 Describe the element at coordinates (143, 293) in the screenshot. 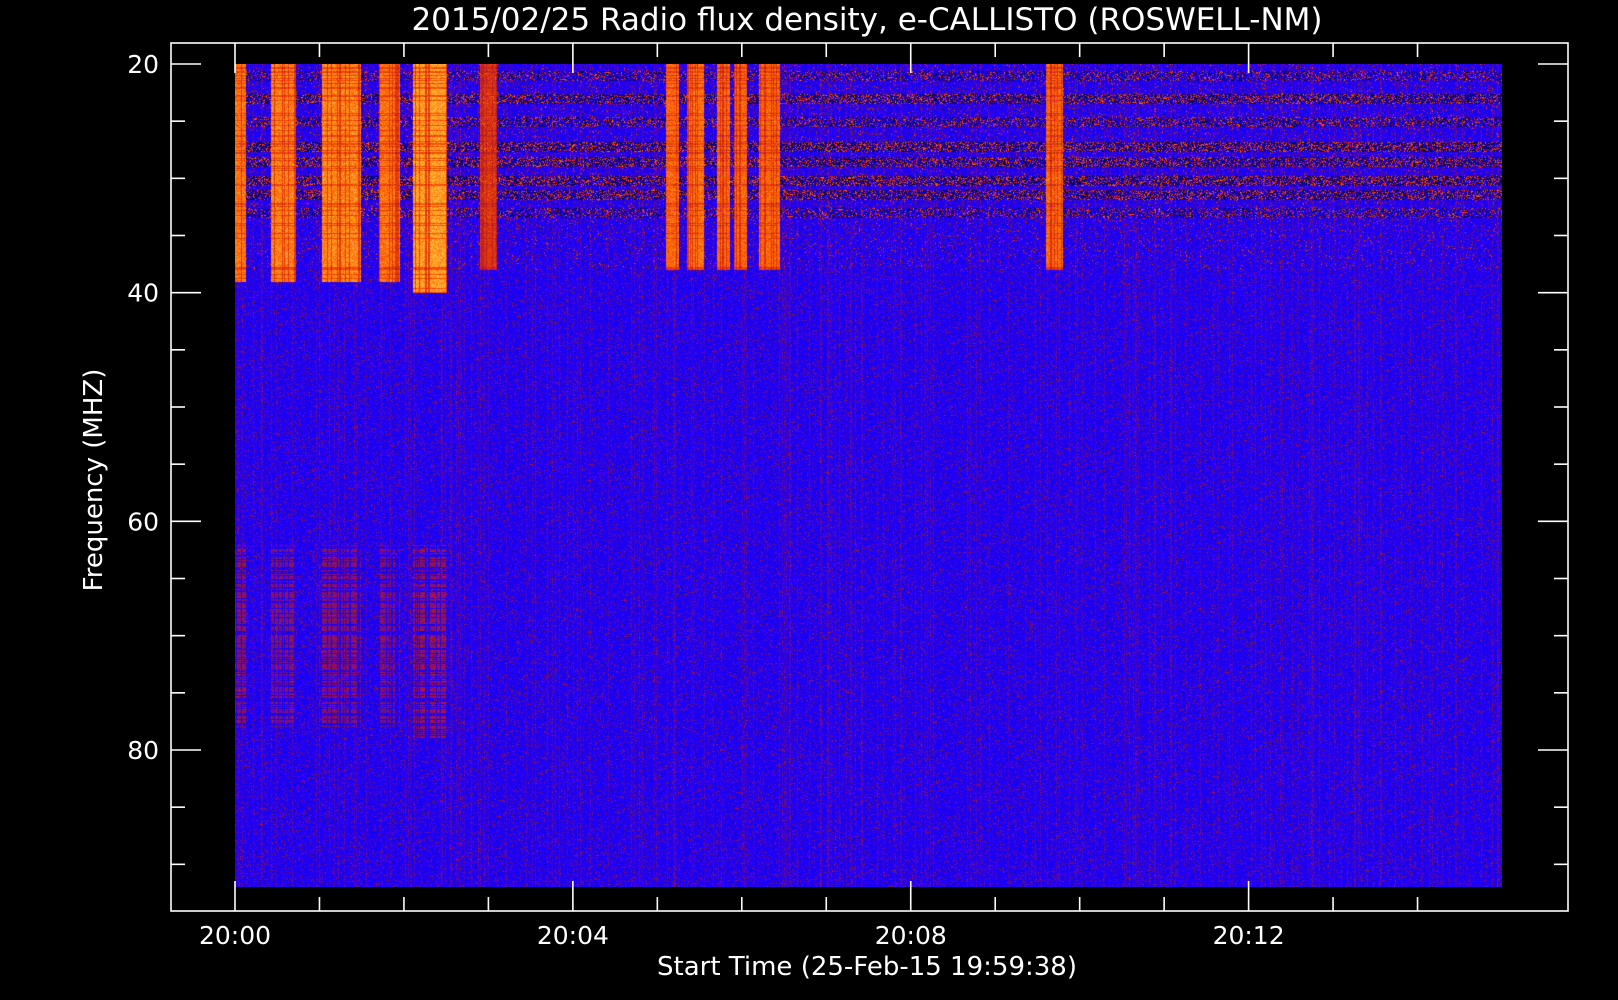

I see `y-tick-label: 40` at that location.